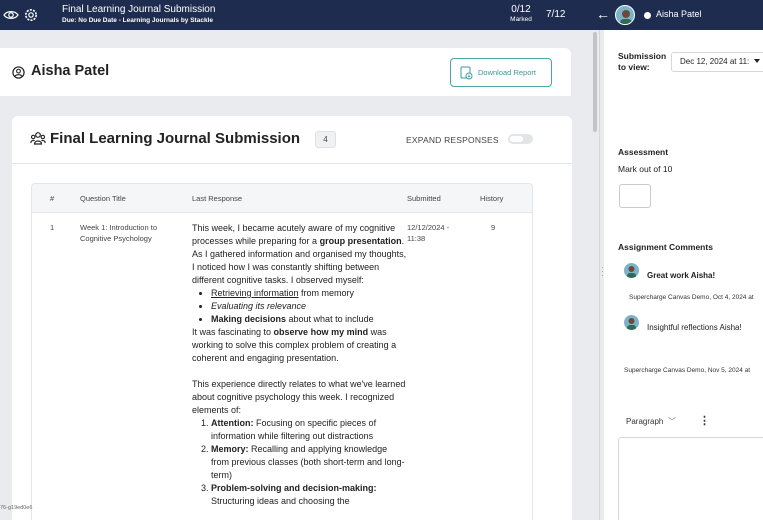  What do you see at coordinates (493, 227) in the screenshot?
I see `row-history-count: 9` at bounding box center [493, 227].